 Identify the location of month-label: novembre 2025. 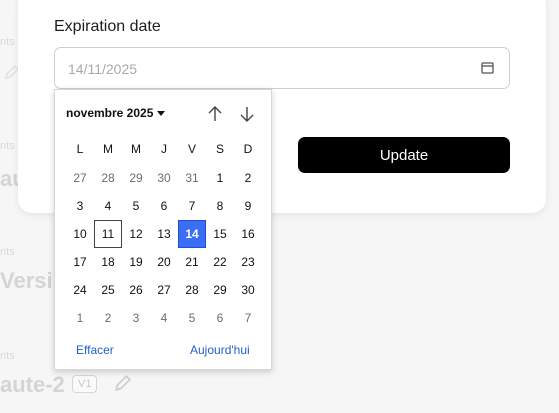
(110, 113).